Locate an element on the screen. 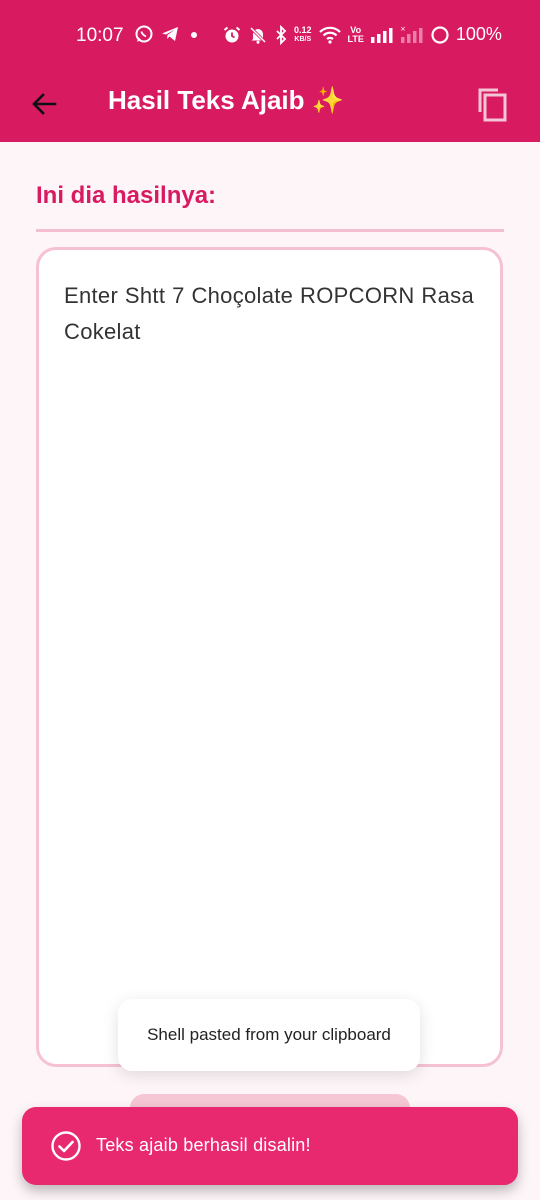 The height and width of the screenshot is (1200, 540). battery-percent: 100% is located at coordinates (478, 34).